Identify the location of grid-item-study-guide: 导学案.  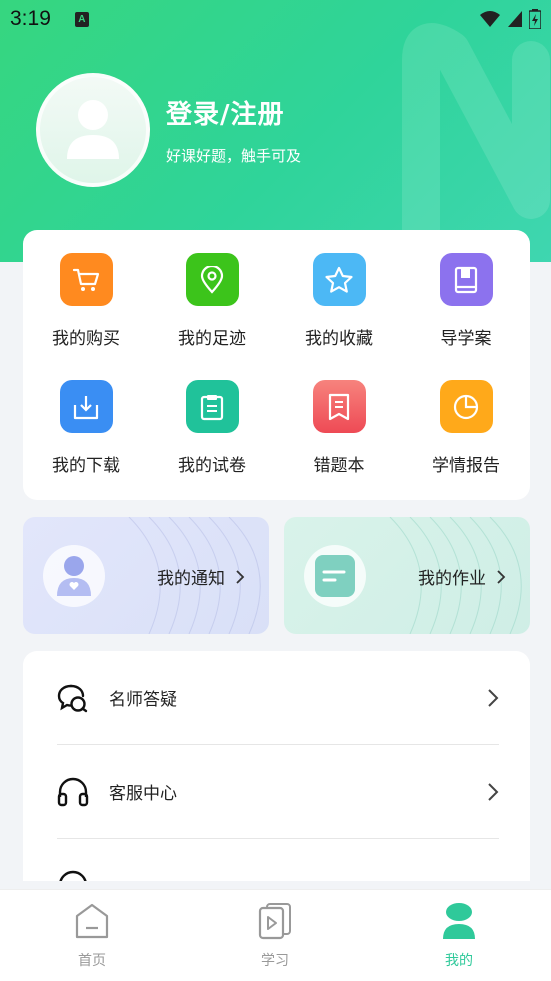
(466, 301).